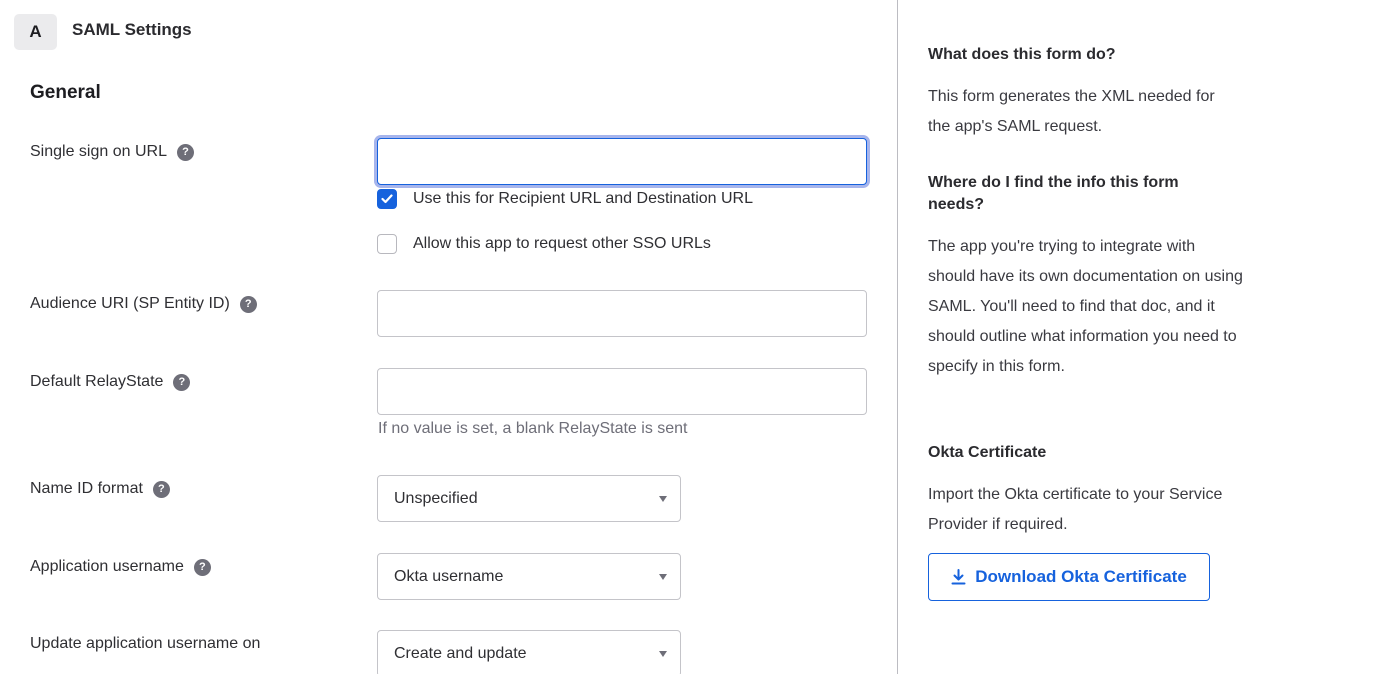 The height and width of the screenshot is (674, 1377). What do you see at coordinates (622, 161) in the screenshot?
I see `sso-url-input` at bounding box center [622, 161].